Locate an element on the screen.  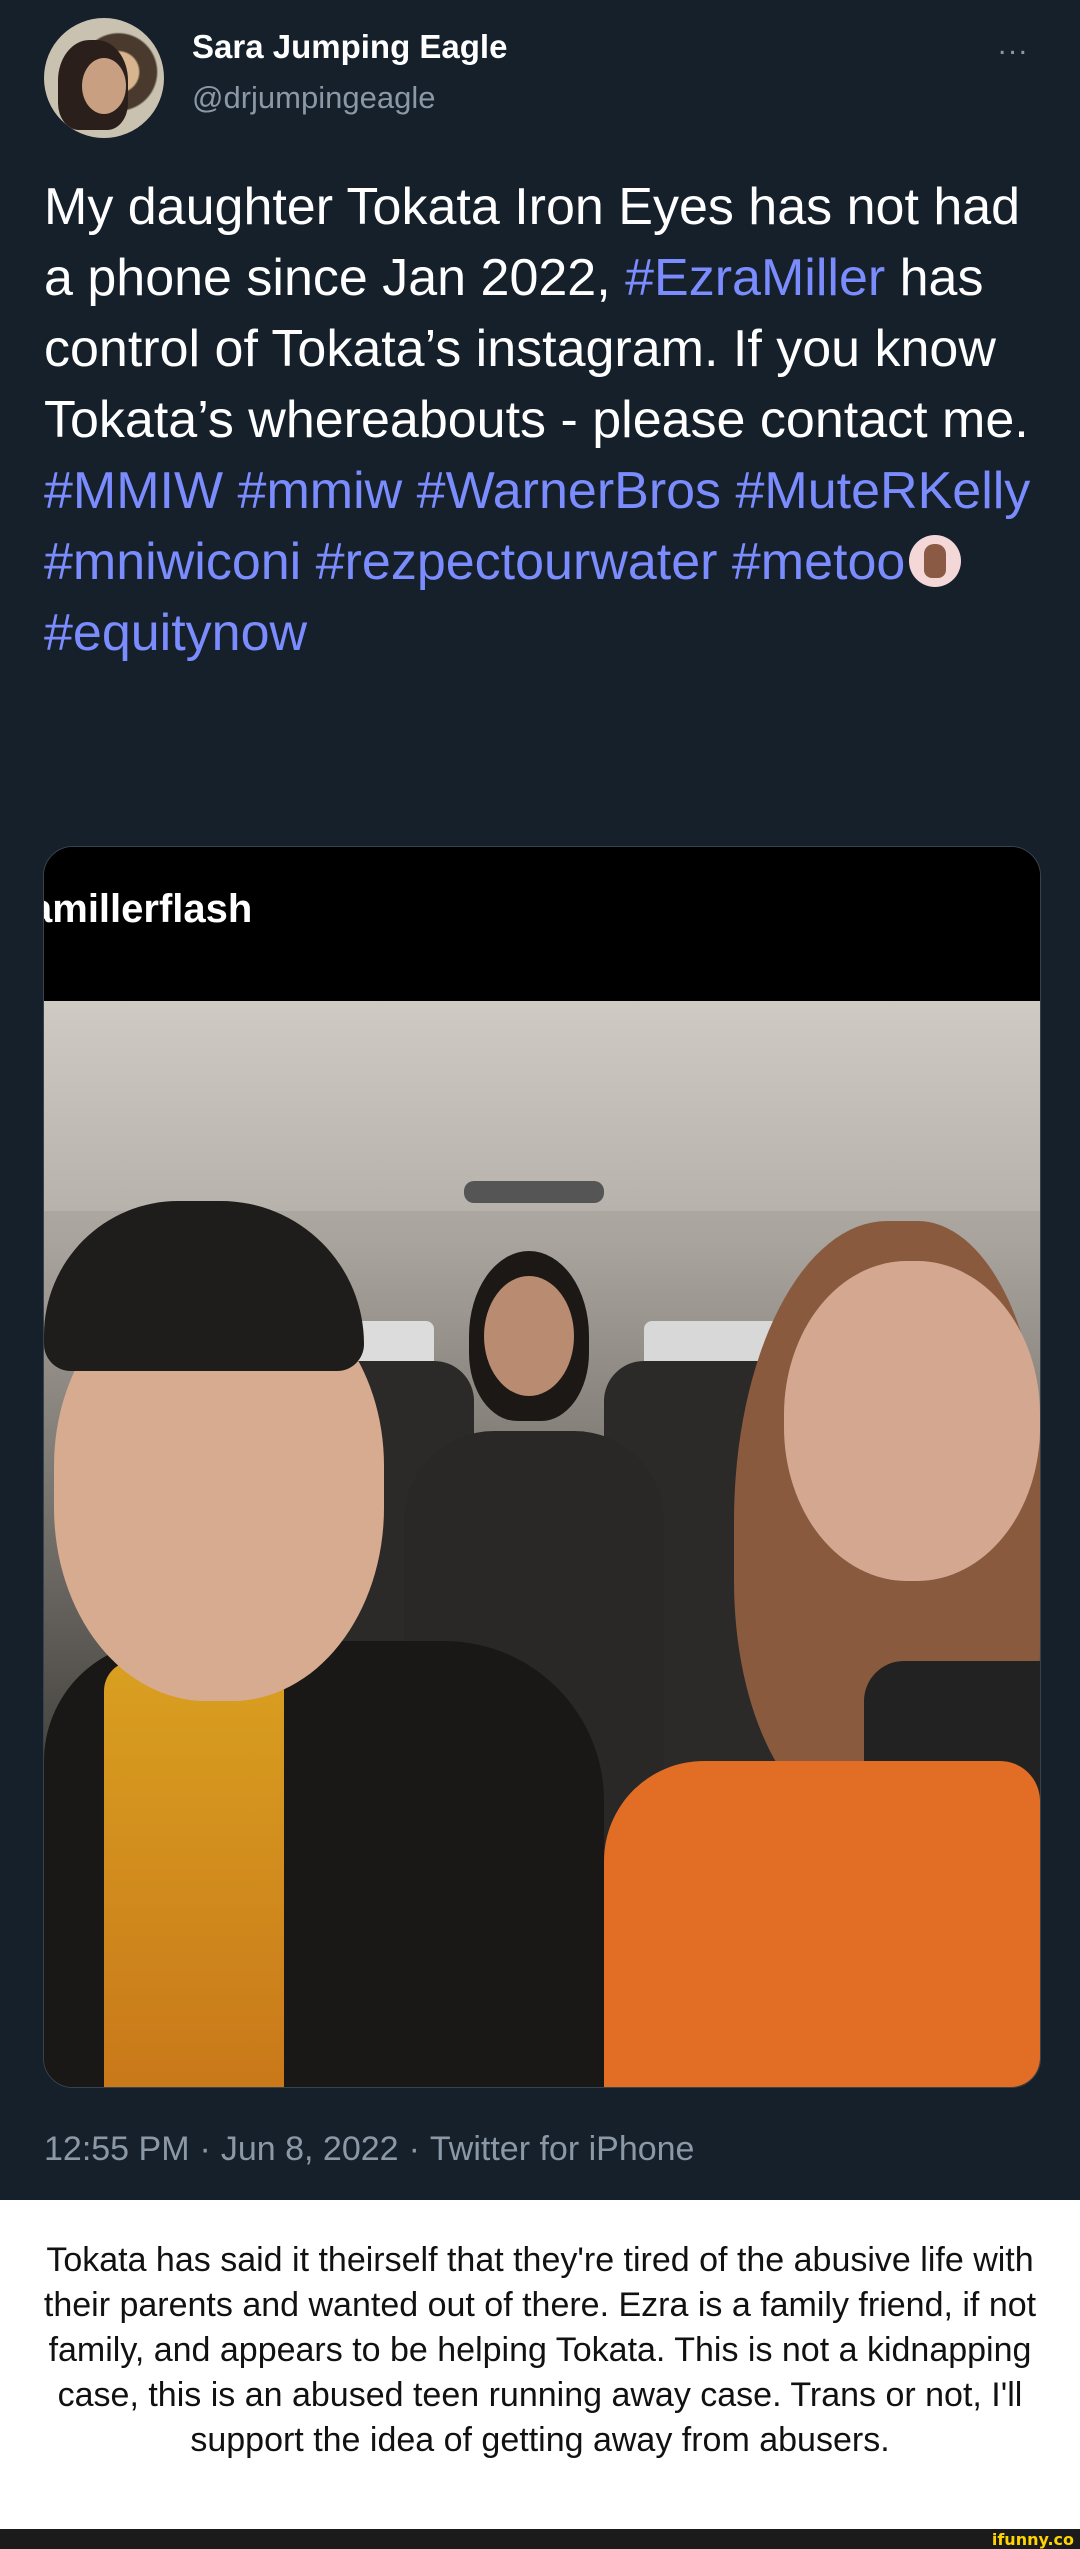
tweet-source: Twitter for iPhone is located at coordinates (562, 2149).